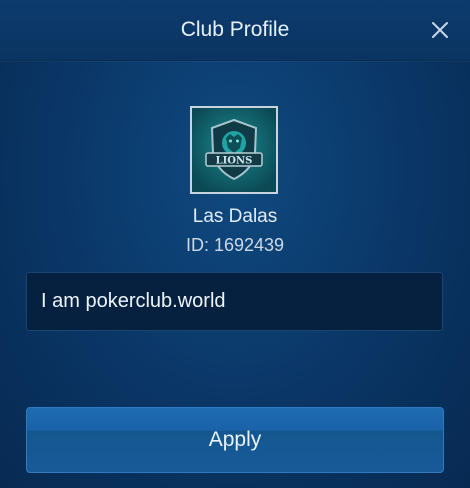 Image resolution: width=470 pixels, height=488 pixels. What do you see at coordinates (235, 216) in the screenshot?
I see `club-name: Las Dalas` at bounding box center [235, 216].